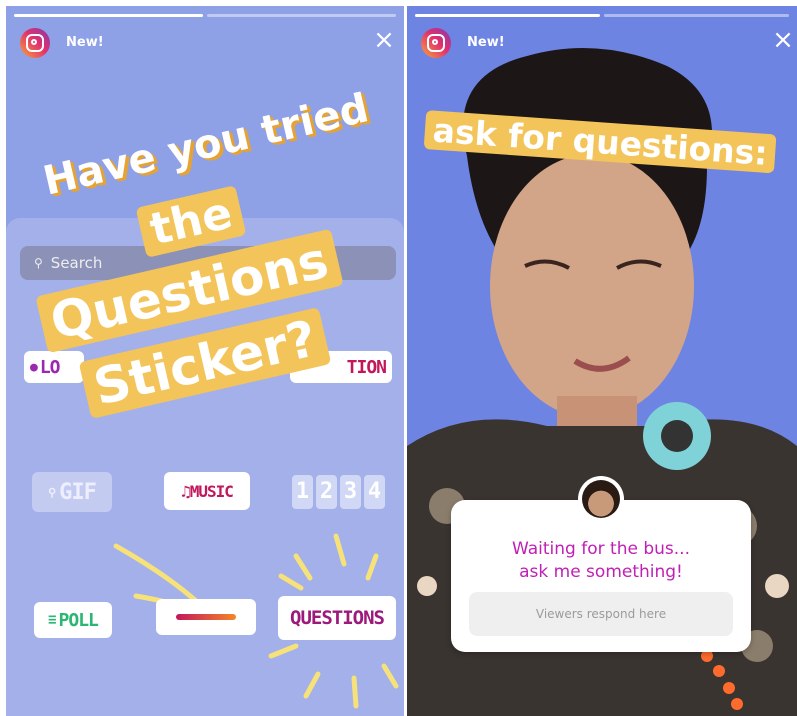 This screenshot has width=797, height=716. I want to click on questions-sticker-label: QUESTIONS, so click(337, 618).